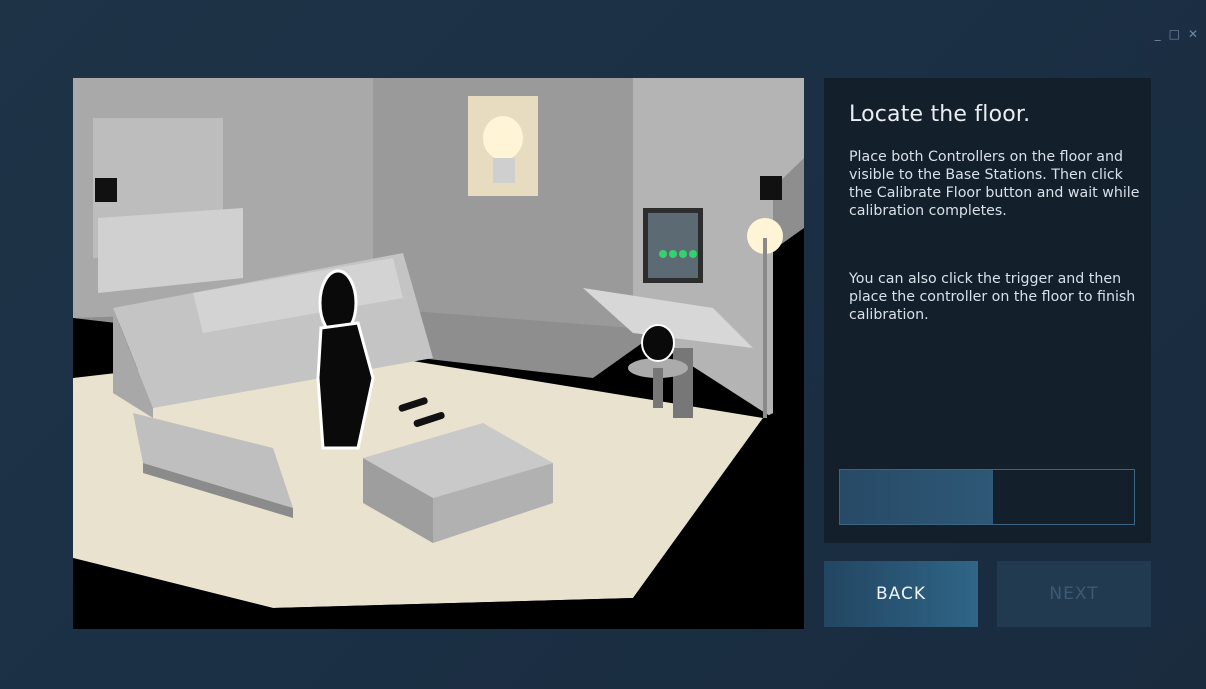  What do you see at coordinates (916, 497) in the screenshot?
I see `progress-fill` at bounding box center [916, 497].